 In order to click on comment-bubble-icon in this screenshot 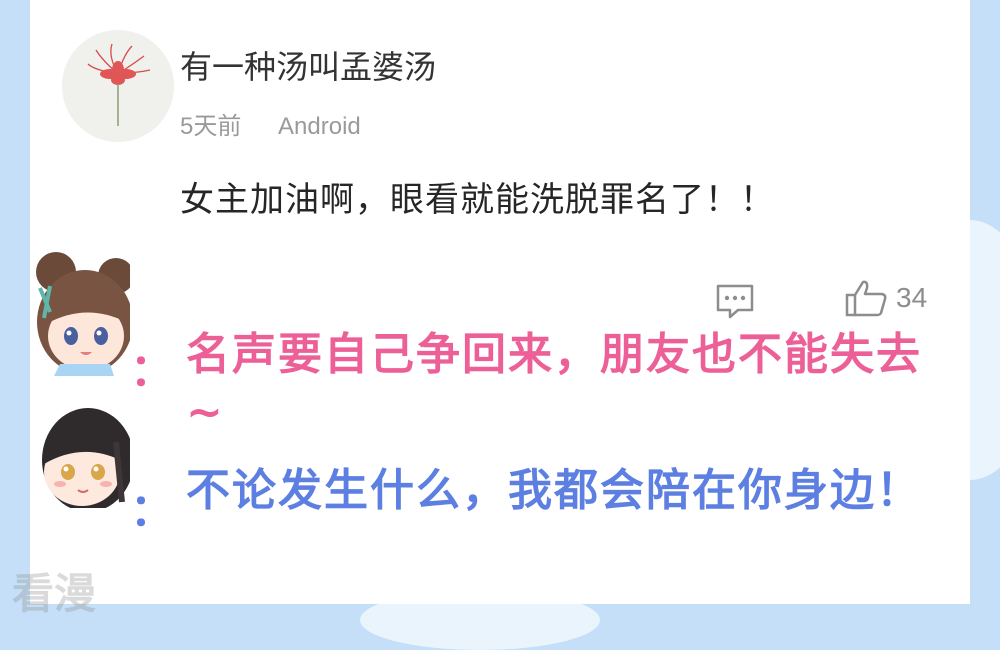, I will do `click(735, 301)`.